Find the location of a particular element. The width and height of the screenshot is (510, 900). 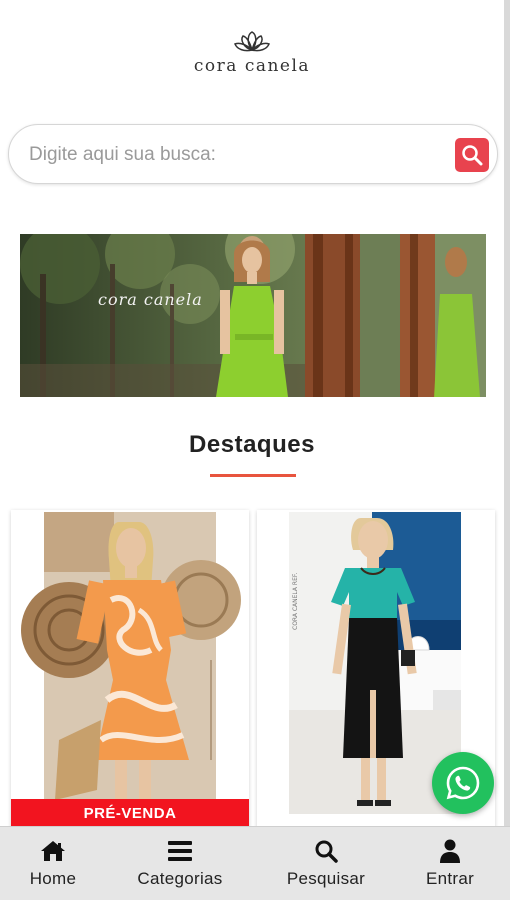

brand-logo: cora canela is located at coordinates (252, 53).